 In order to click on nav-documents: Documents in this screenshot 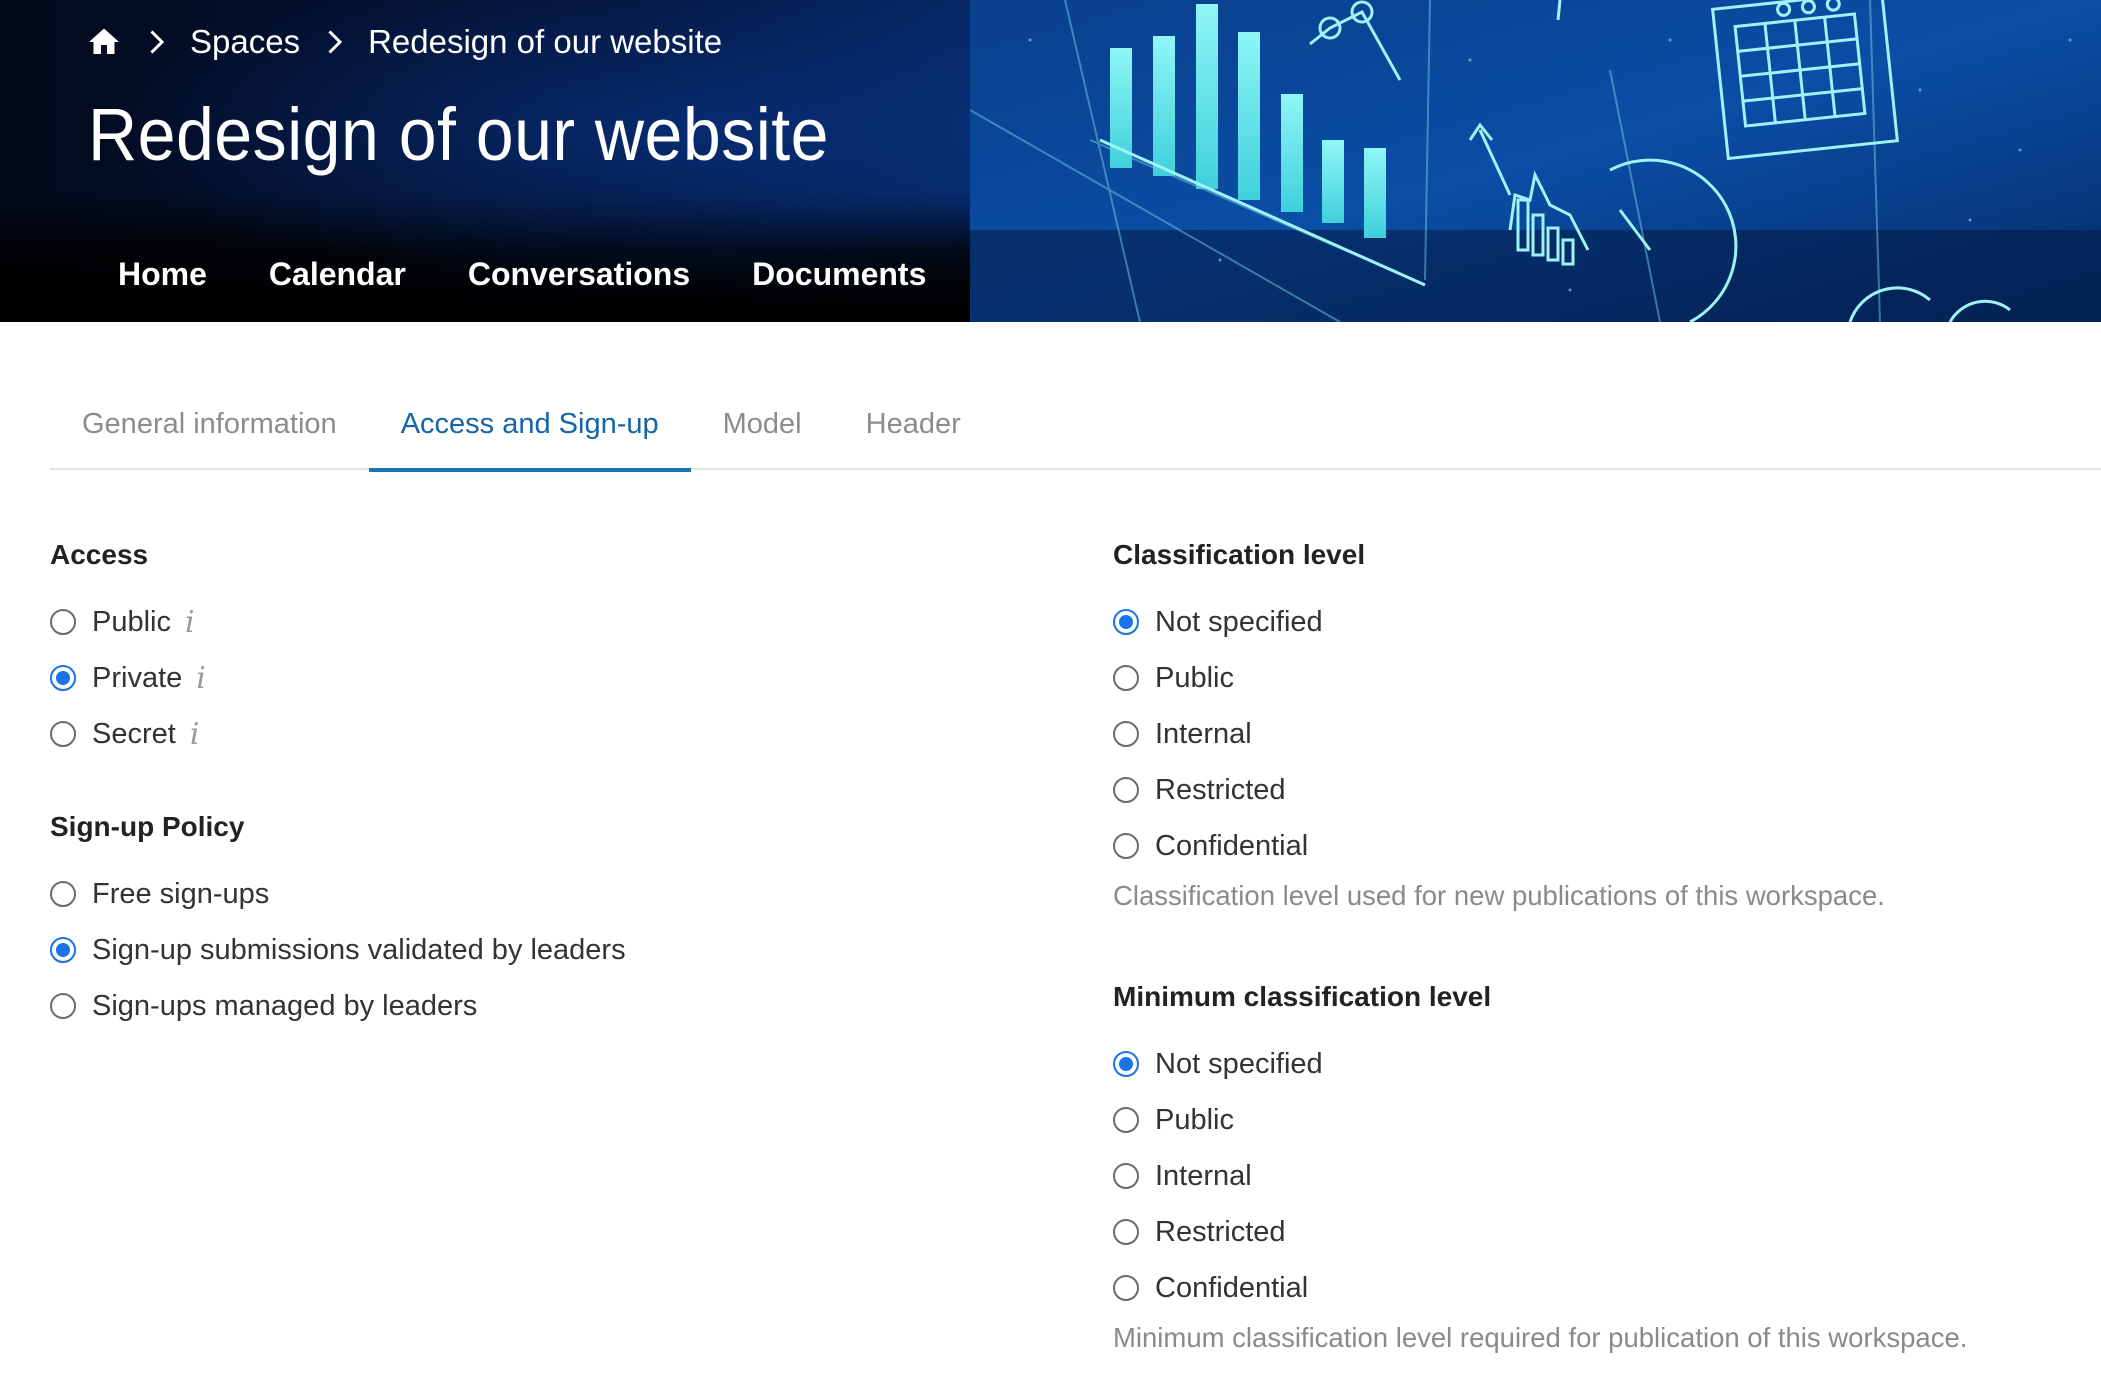, I will do `click(839, 274)`.